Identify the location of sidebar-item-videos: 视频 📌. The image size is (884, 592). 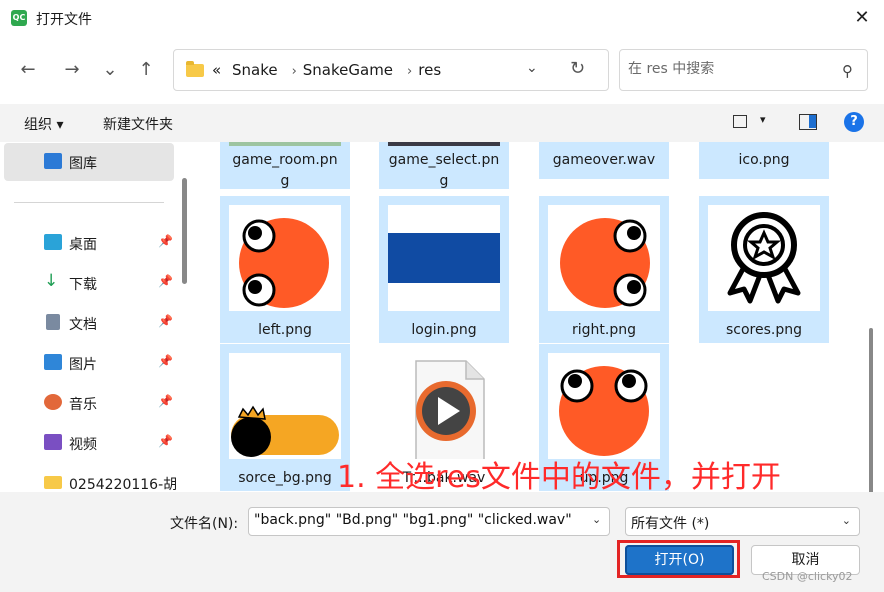
(89, 443).